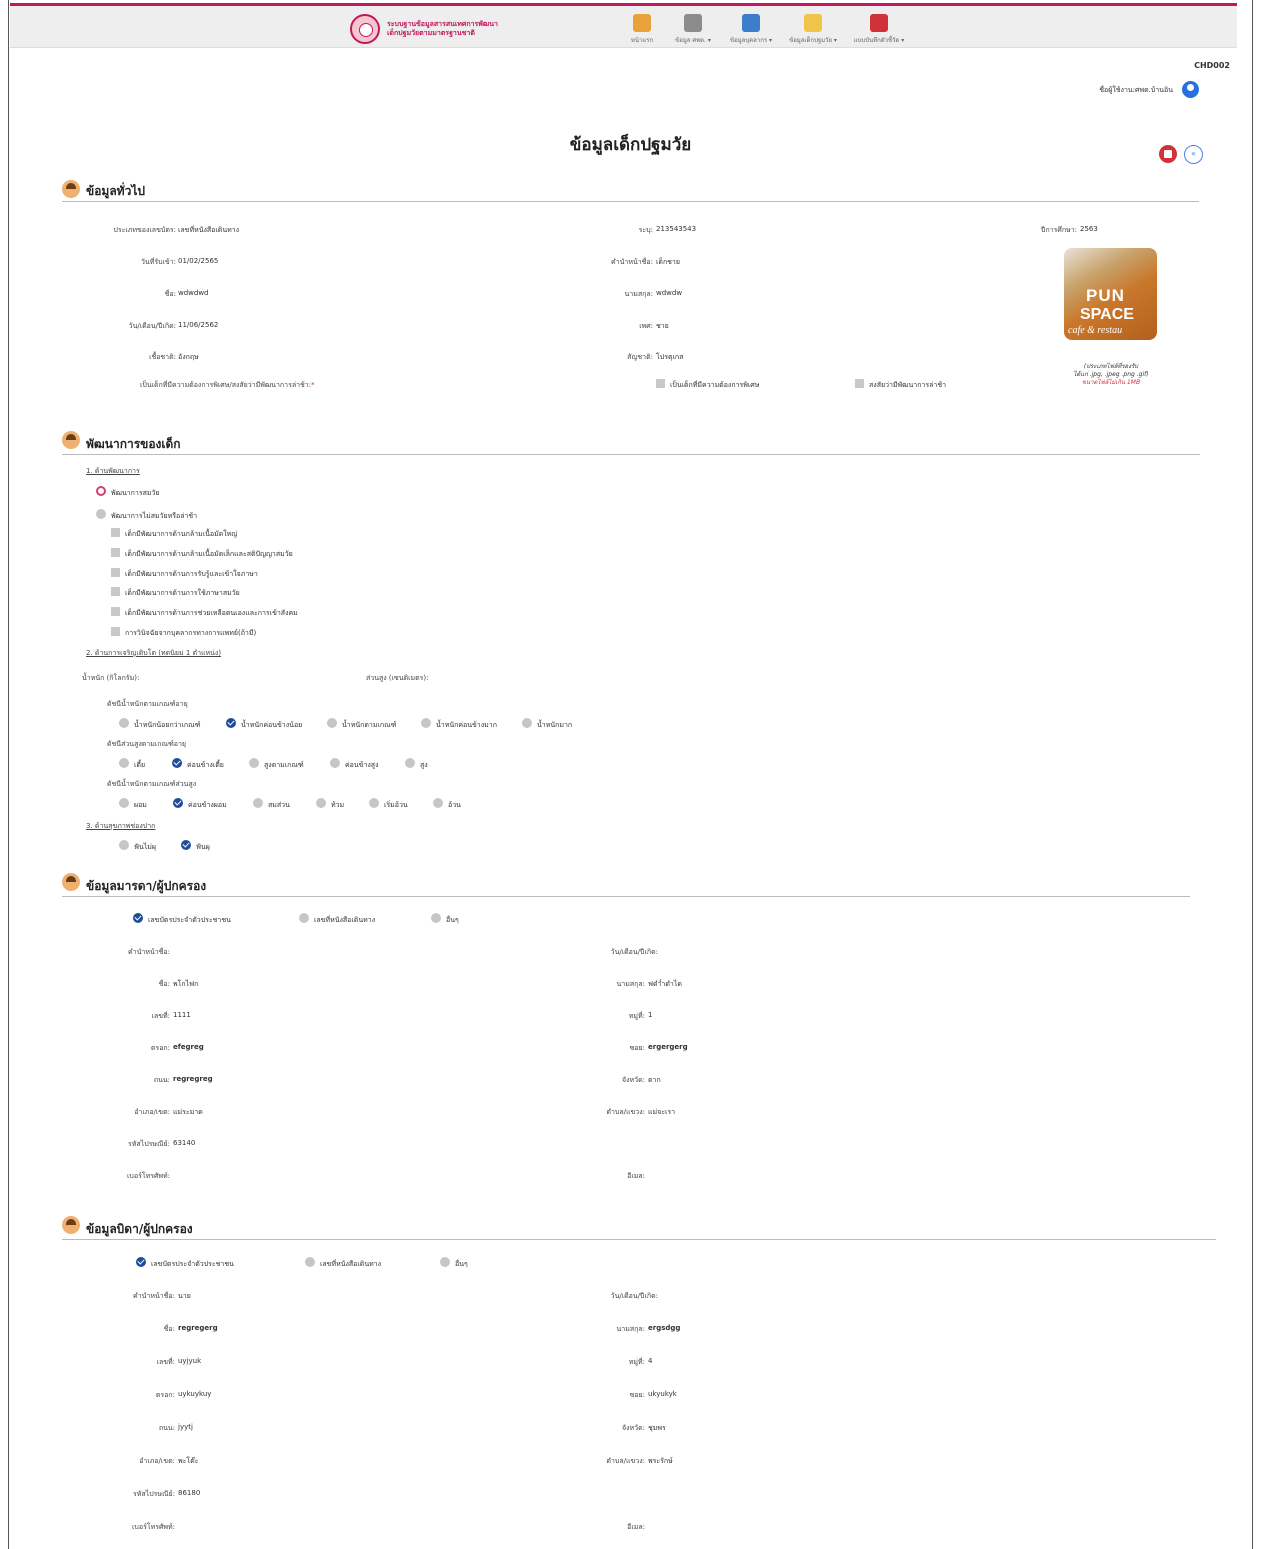  I want to click on mother-subdistrict-label: ตำบล/แขวง:, so click(625, 1112).